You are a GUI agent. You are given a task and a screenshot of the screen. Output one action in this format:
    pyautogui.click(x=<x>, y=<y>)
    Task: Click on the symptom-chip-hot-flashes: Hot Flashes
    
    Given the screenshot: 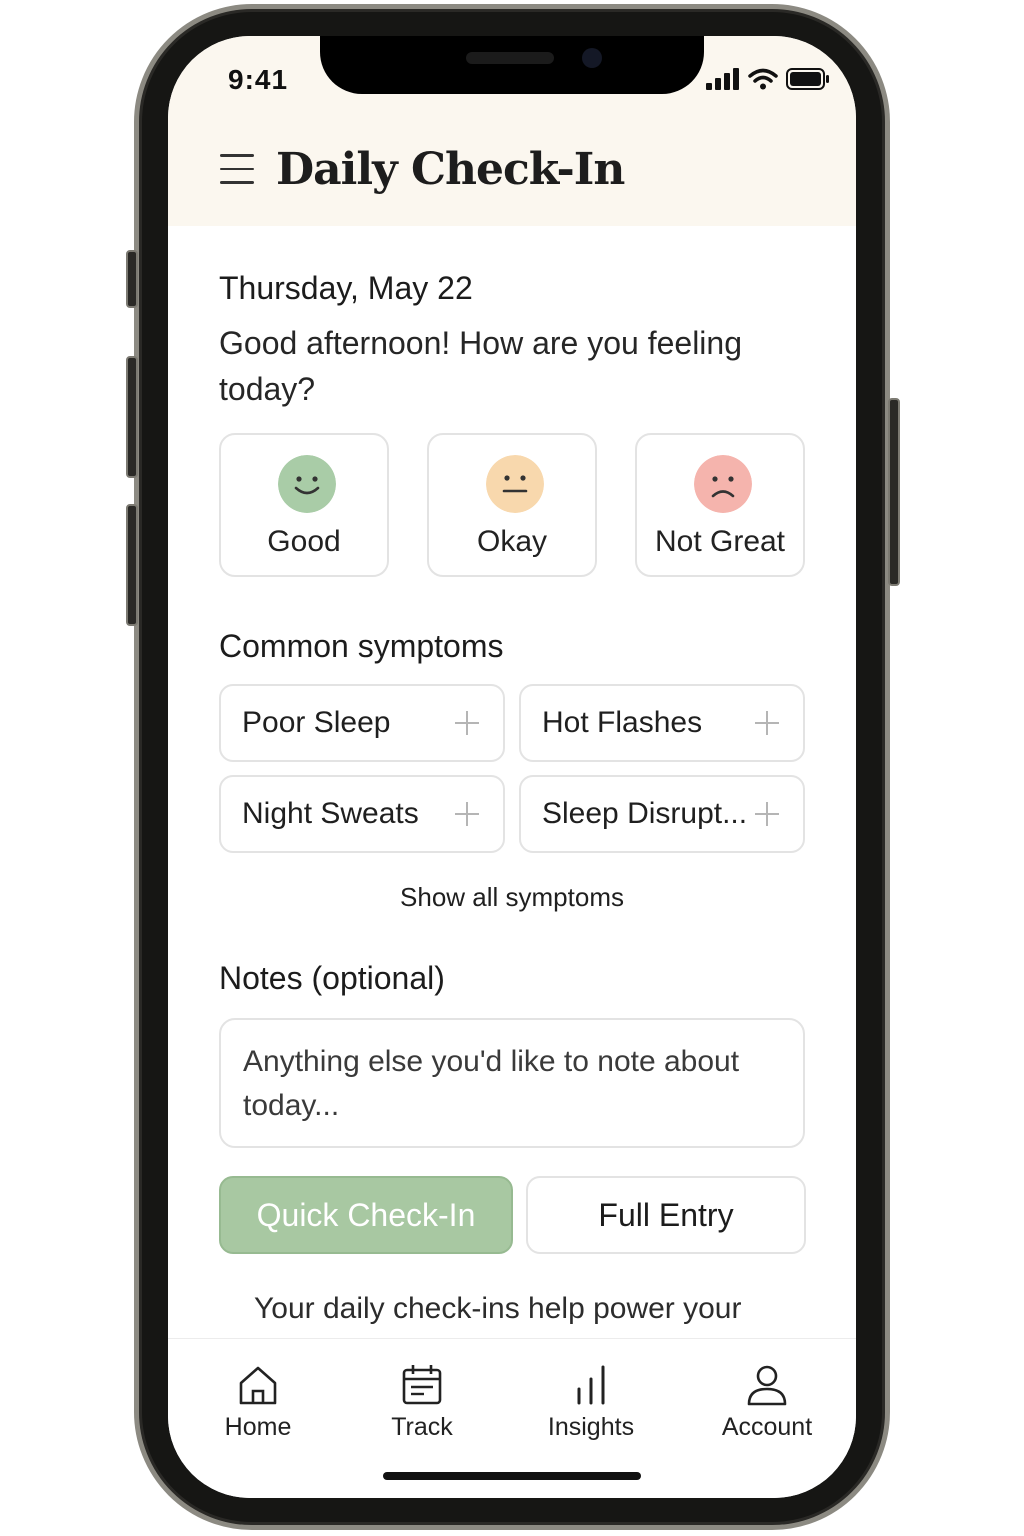 What is the action you would take?
    pyautogui.click(x=662, y=723)
    